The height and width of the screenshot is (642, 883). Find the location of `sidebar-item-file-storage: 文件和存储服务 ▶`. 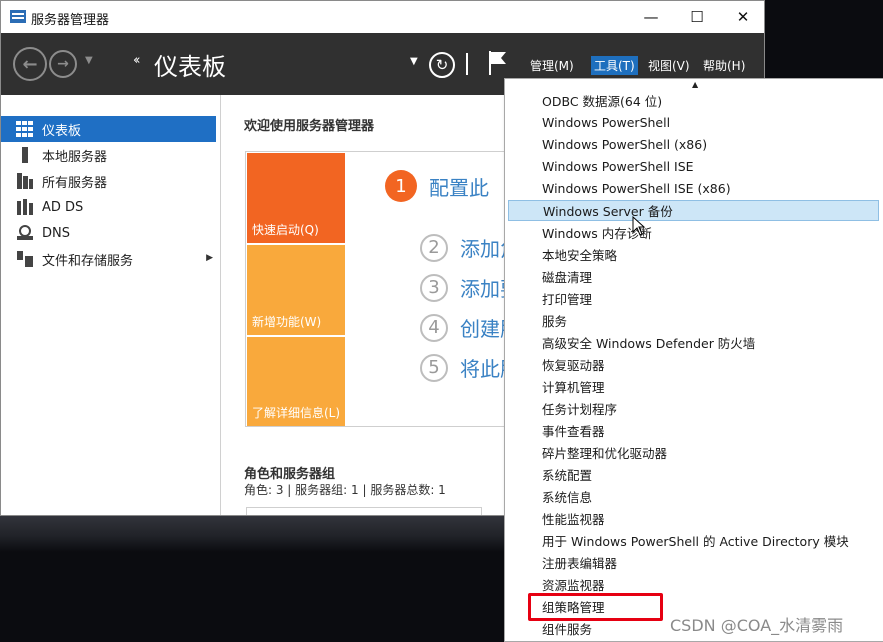

sidebar-item-file-storage: 文件和存储服务 ▶ is located at coordinates (108, 259).